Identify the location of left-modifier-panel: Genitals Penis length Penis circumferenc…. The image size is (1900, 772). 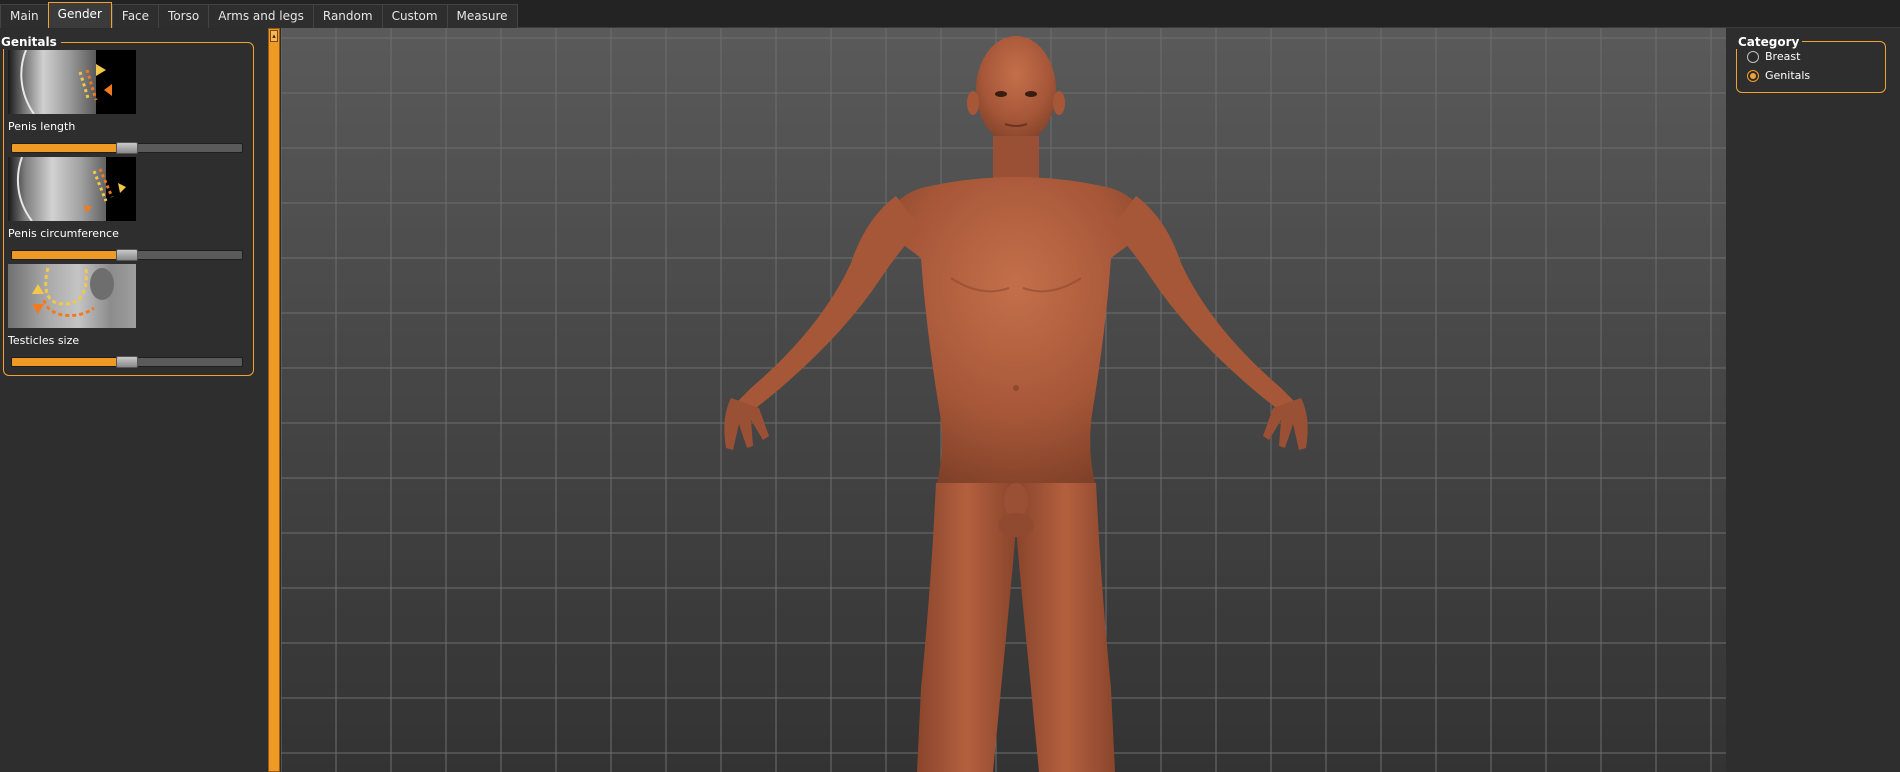
(134, 400).